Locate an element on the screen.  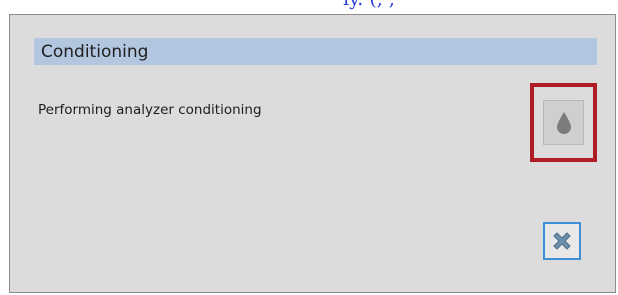
close-icon is located at coordinates (562, 241).